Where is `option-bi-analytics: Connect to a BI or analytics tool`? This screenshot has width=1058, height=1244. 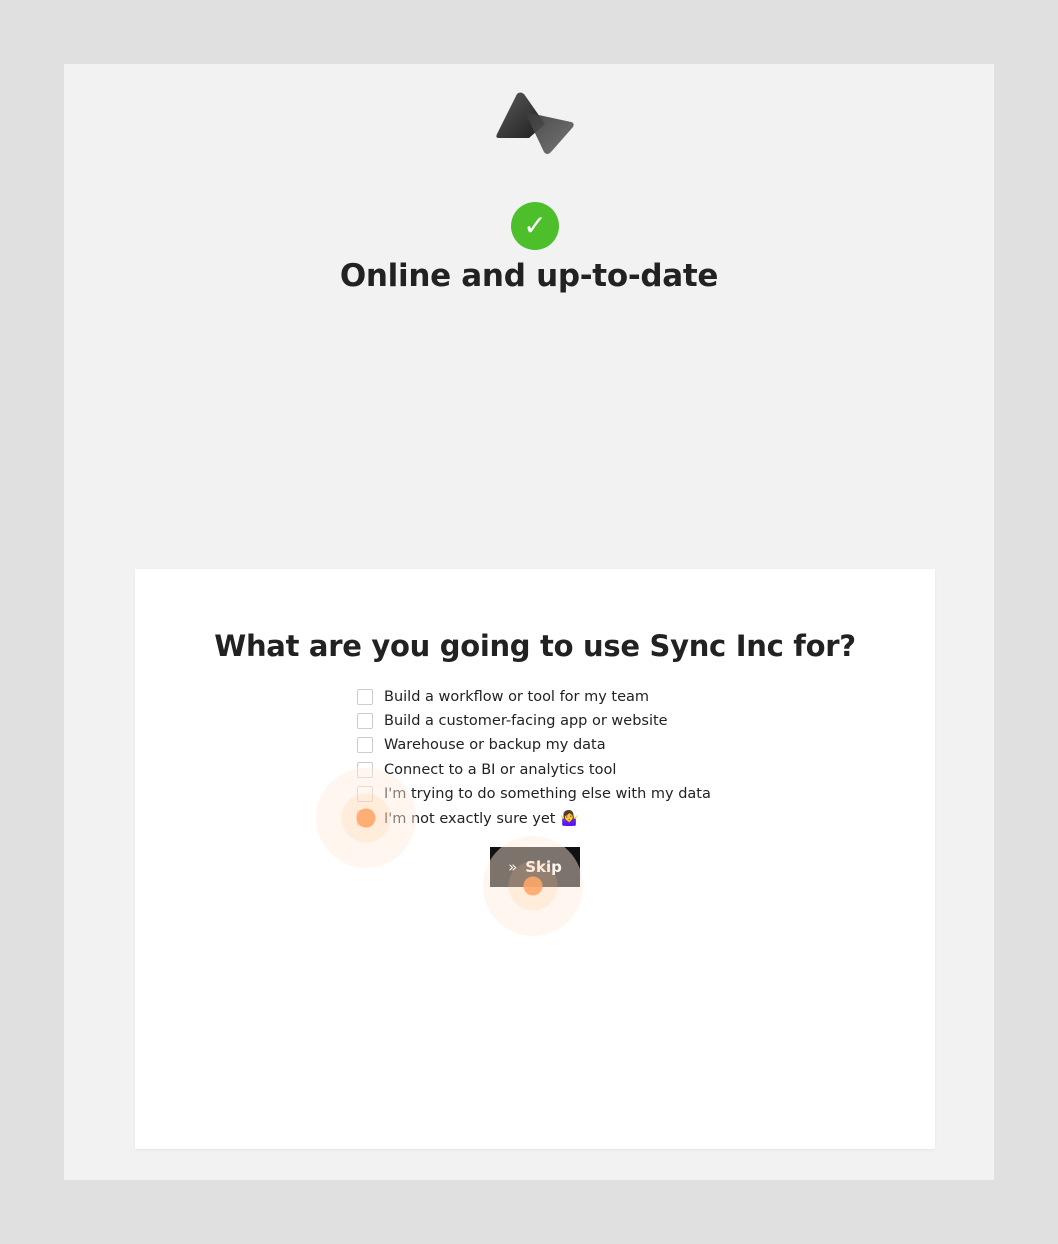 option-bi-analytics: Connect to a BI or analytics tool is located at coordinates (534, 770).